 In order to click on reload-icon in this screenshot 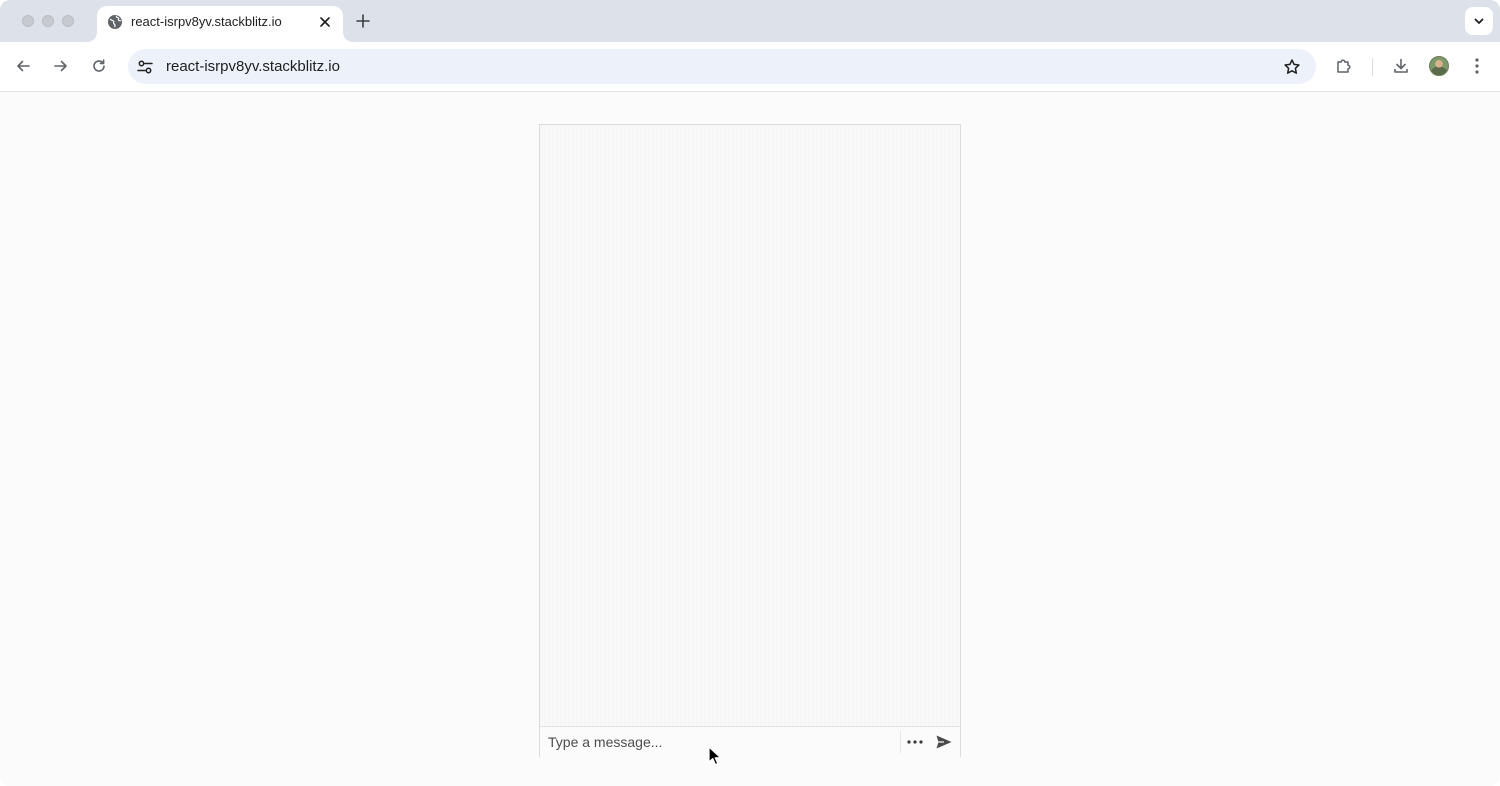, I will do `click(99, 66)`.